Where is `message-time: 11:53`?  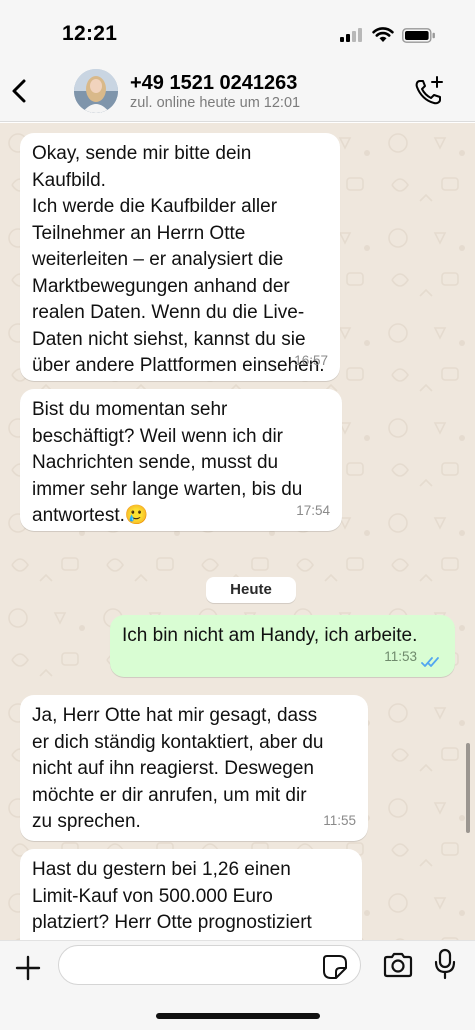 message-time: 11:53 is located at coordinates (400, 656).